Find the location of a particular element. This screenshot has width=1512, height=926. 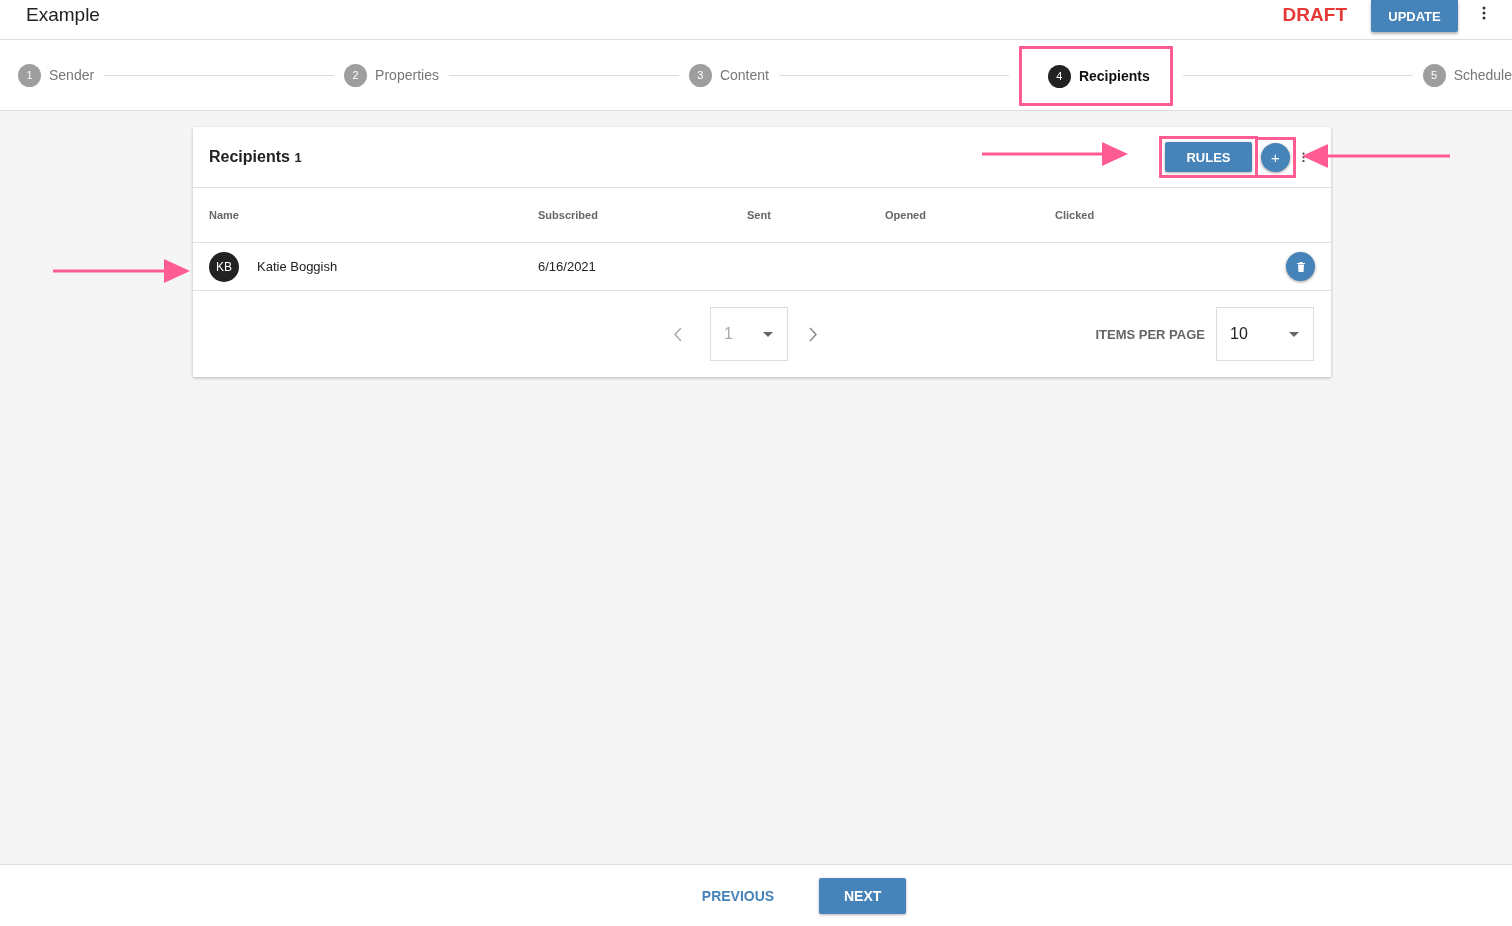

trash-icon is located at coordinates (1300, 266).